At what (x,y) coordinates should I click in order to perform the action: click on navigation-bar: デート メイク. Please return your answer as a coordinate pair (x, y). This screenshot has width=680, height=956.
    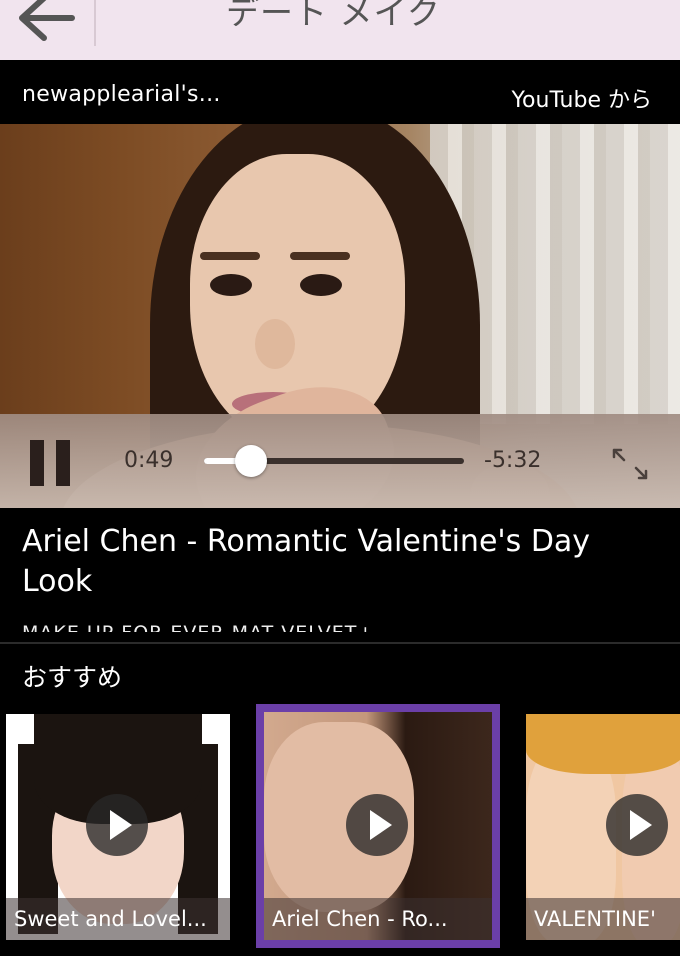
    Looking at the image, I should click on (340, 30).